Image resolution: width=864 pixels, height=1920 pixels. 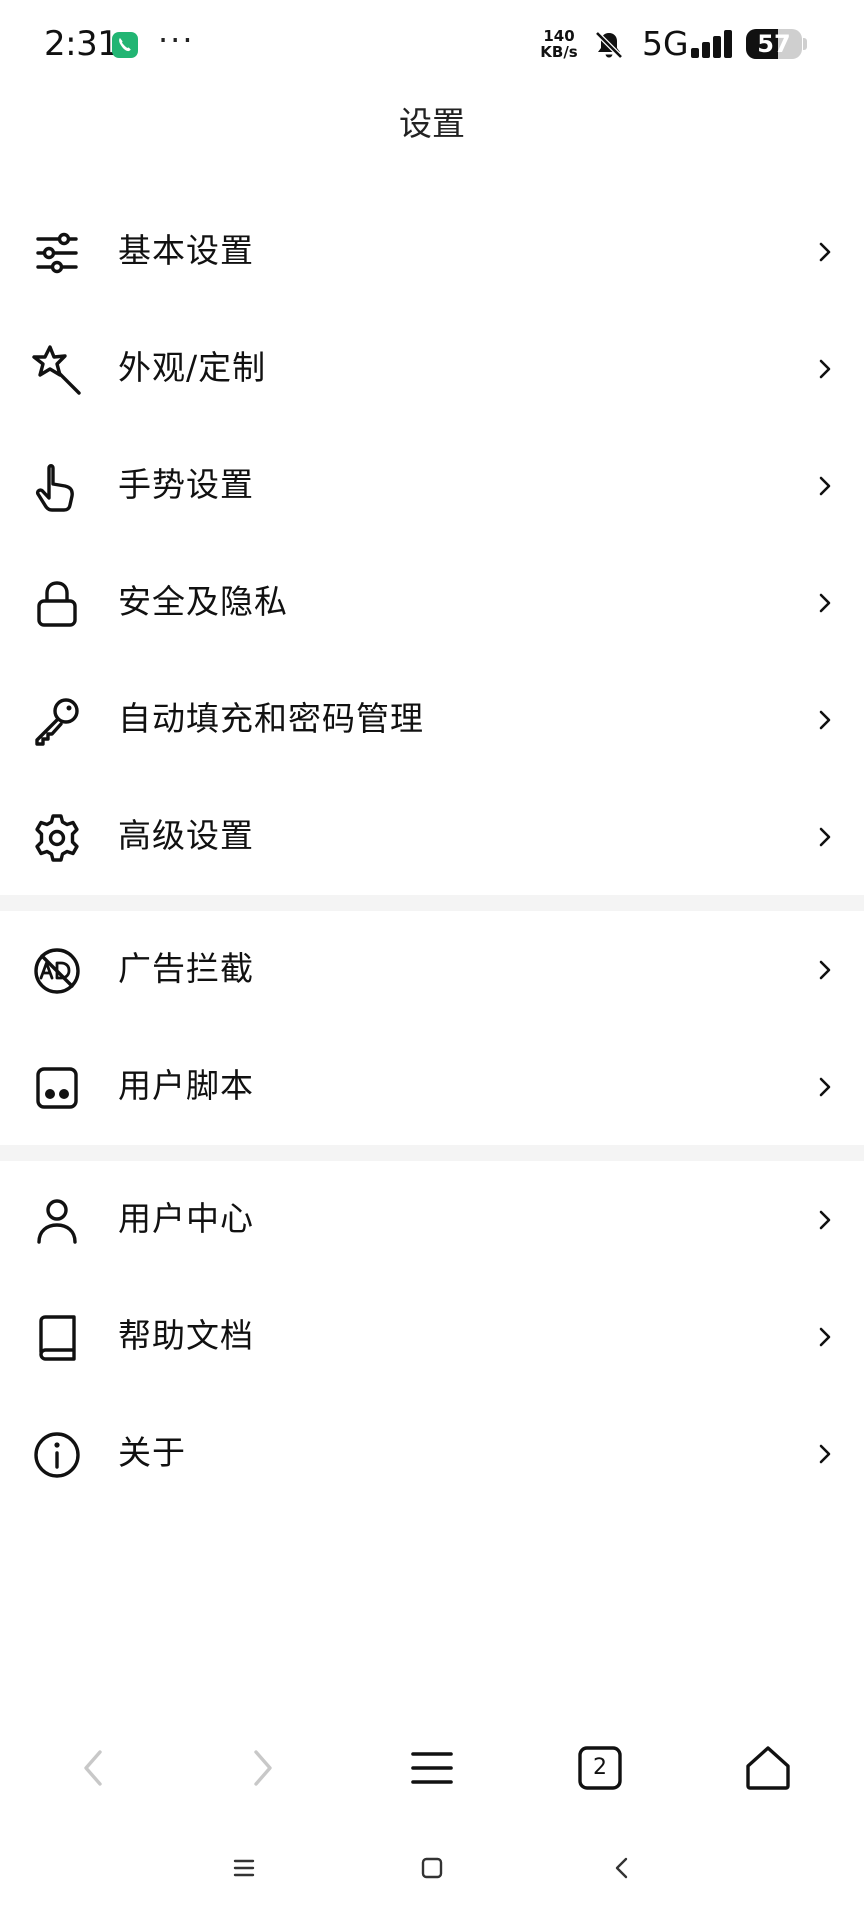 What do you see at coordinates (713, 44) in the screenshot?
I see `signal-icon` at bounding box center [713, 44].